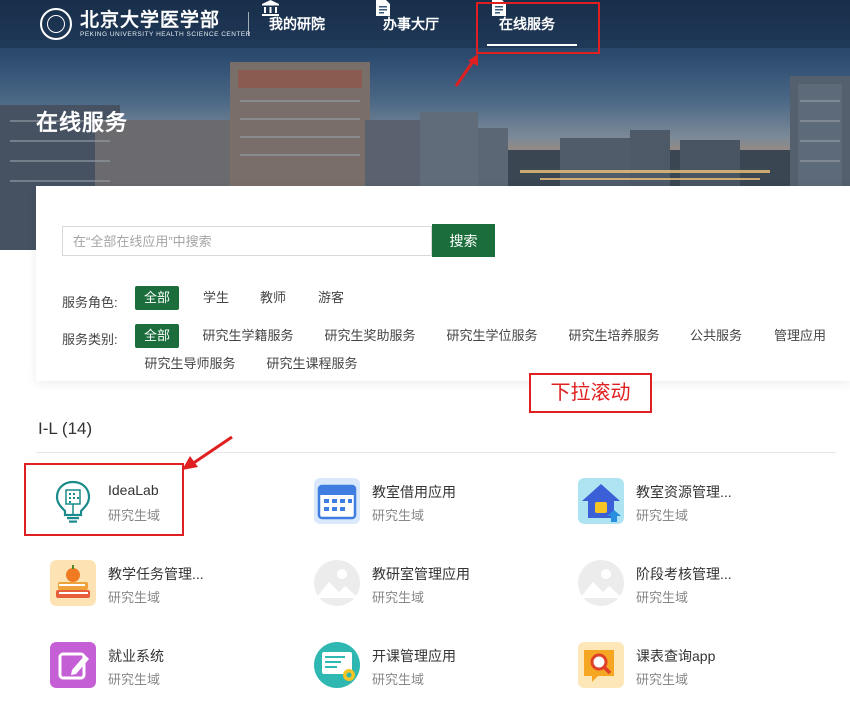 The image size is (850, 720). What do you see at coordinates (175, 666) in the screenshot?
I see `app-item-employment: 就业系统 研究生域` at bounding box center [175, 666].